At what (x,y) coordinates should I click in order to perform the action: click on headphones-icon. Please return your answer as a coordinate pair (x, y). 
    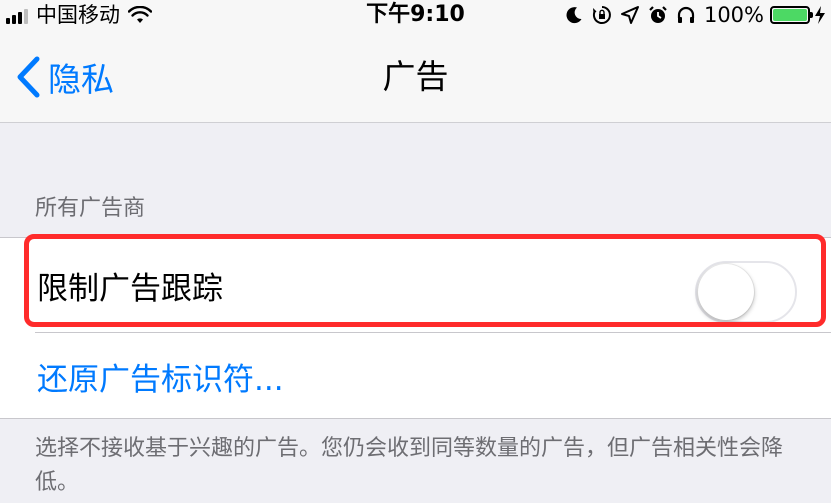
    Looking at the image, I should click on (686, 14).